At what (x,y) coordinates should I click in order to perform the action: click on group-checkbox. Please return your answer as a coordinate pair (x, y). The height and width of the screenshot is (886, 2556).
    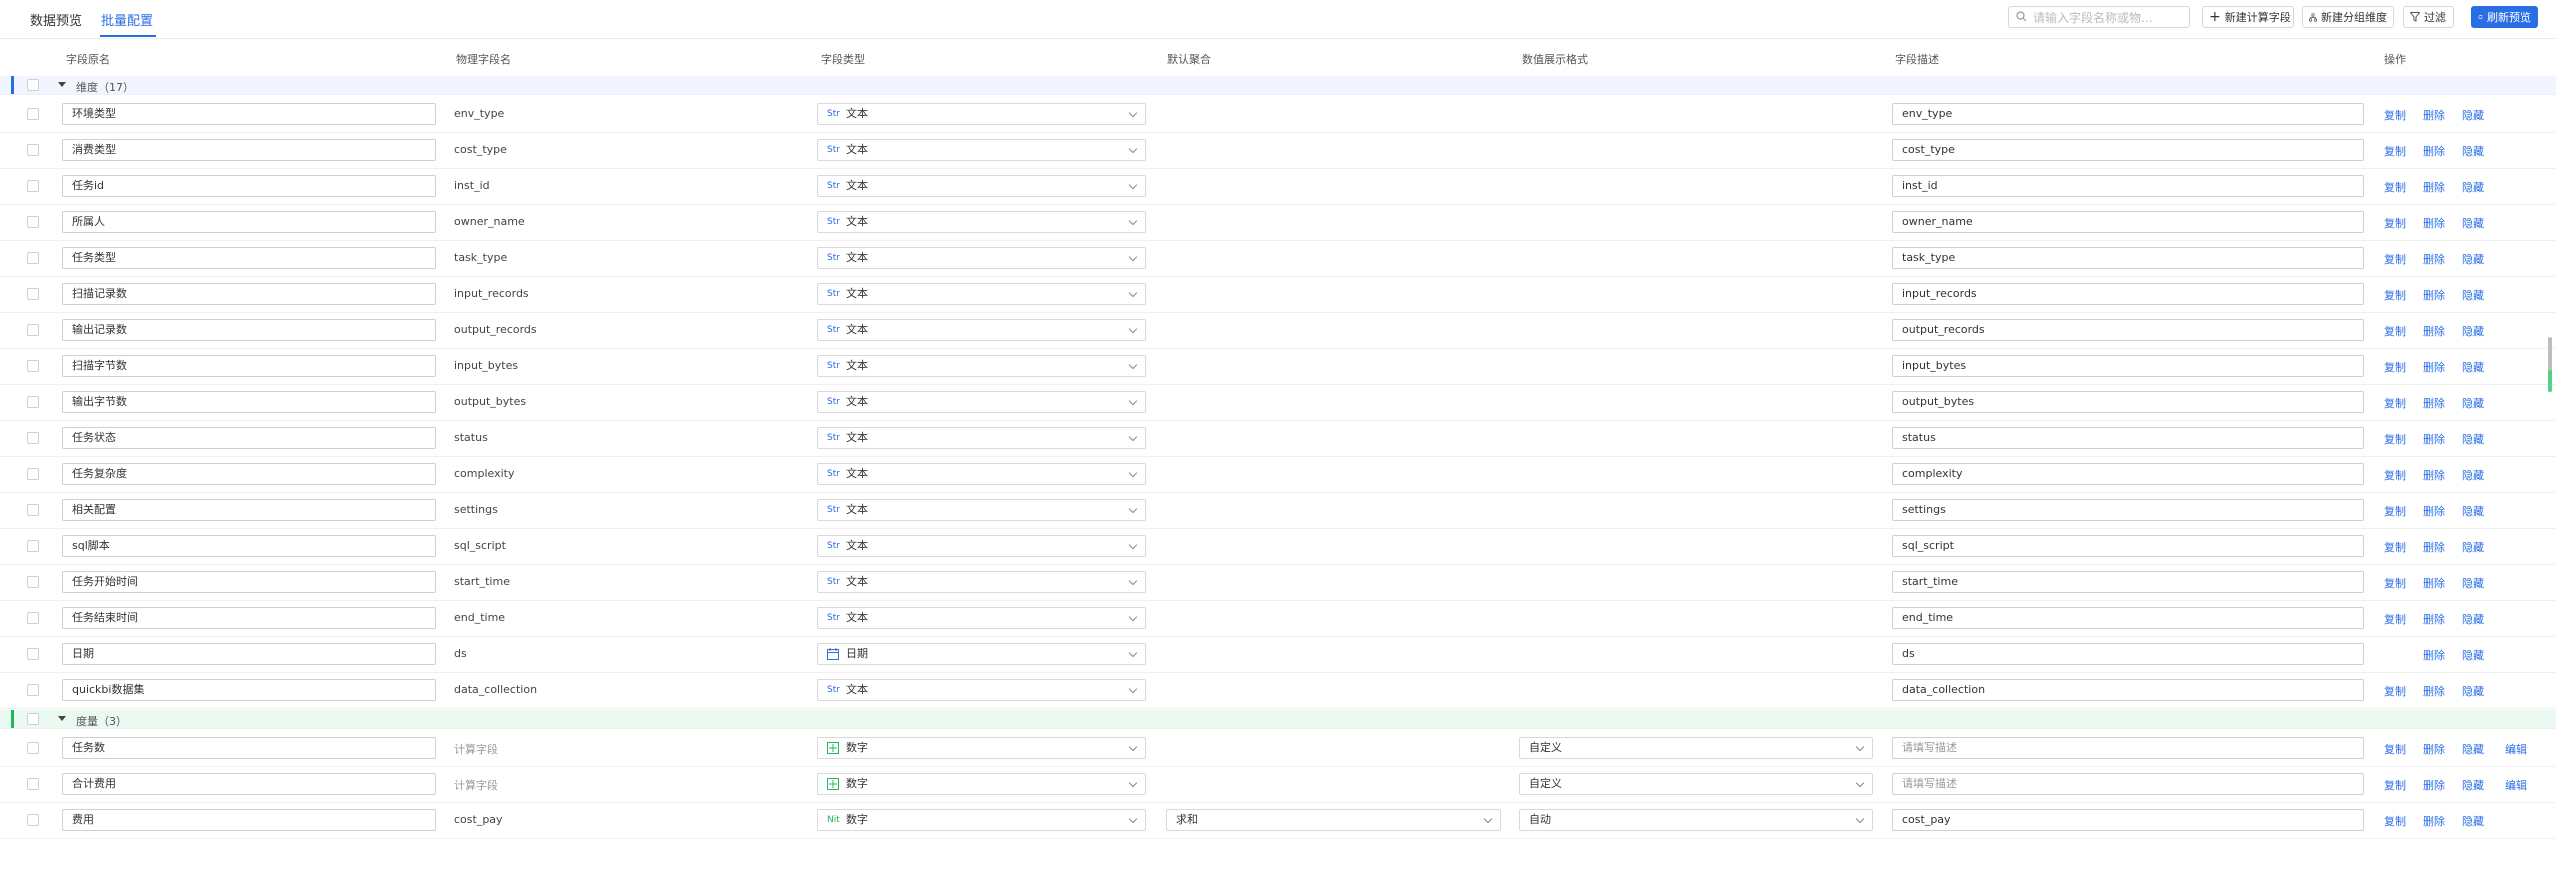
    Looking at the image, I should click on (33, 85).